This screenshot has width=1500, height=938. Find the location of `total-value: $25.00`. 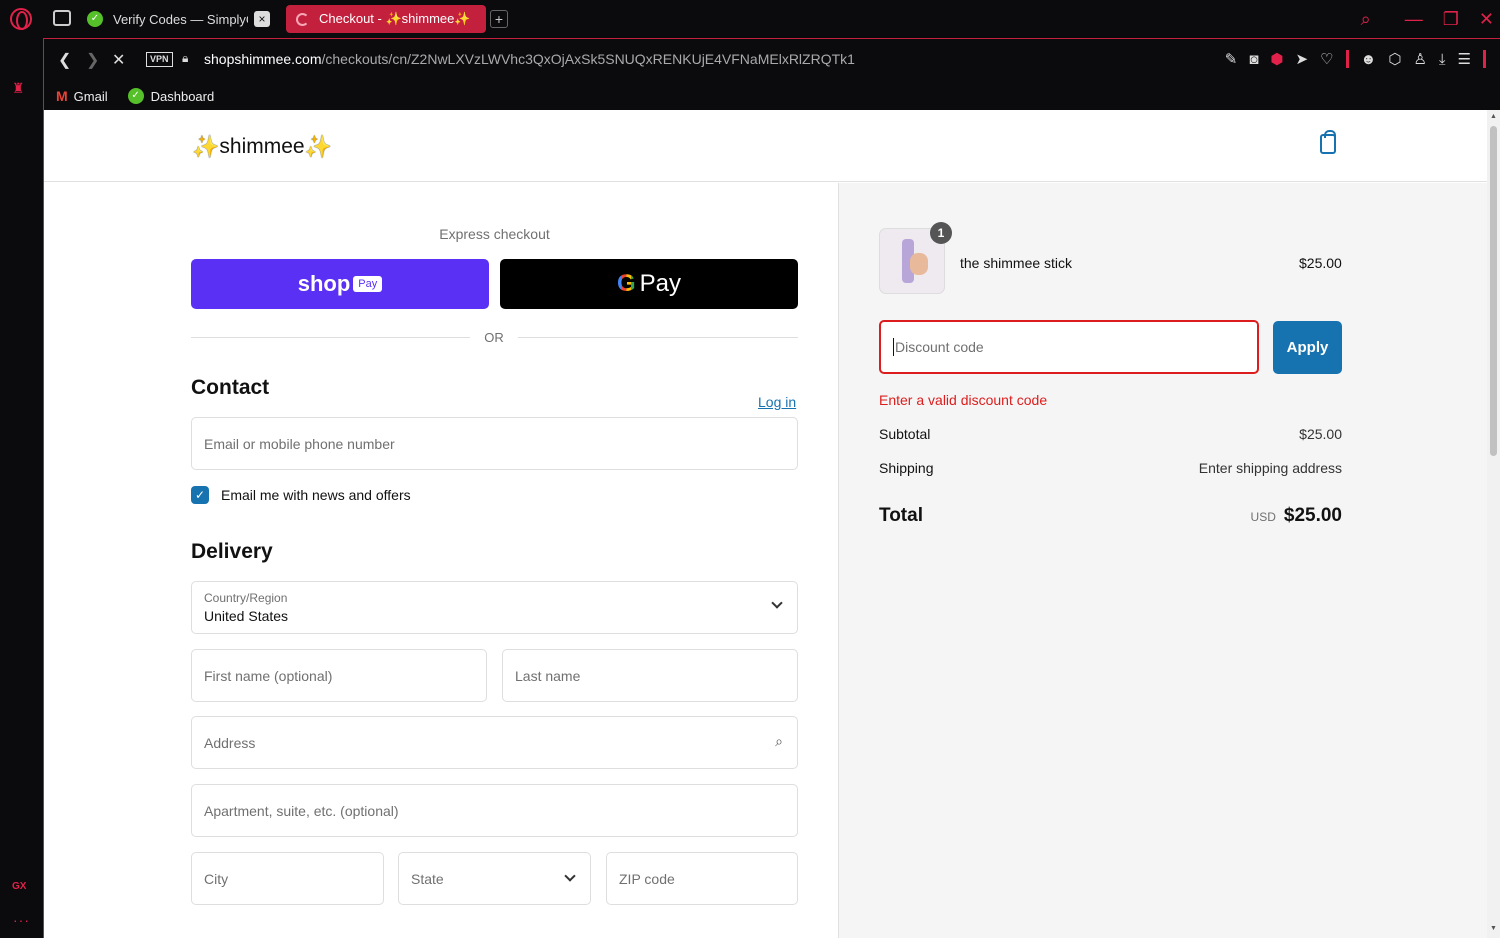

total-value: $25.00 is located at coordinates (1312, 515).